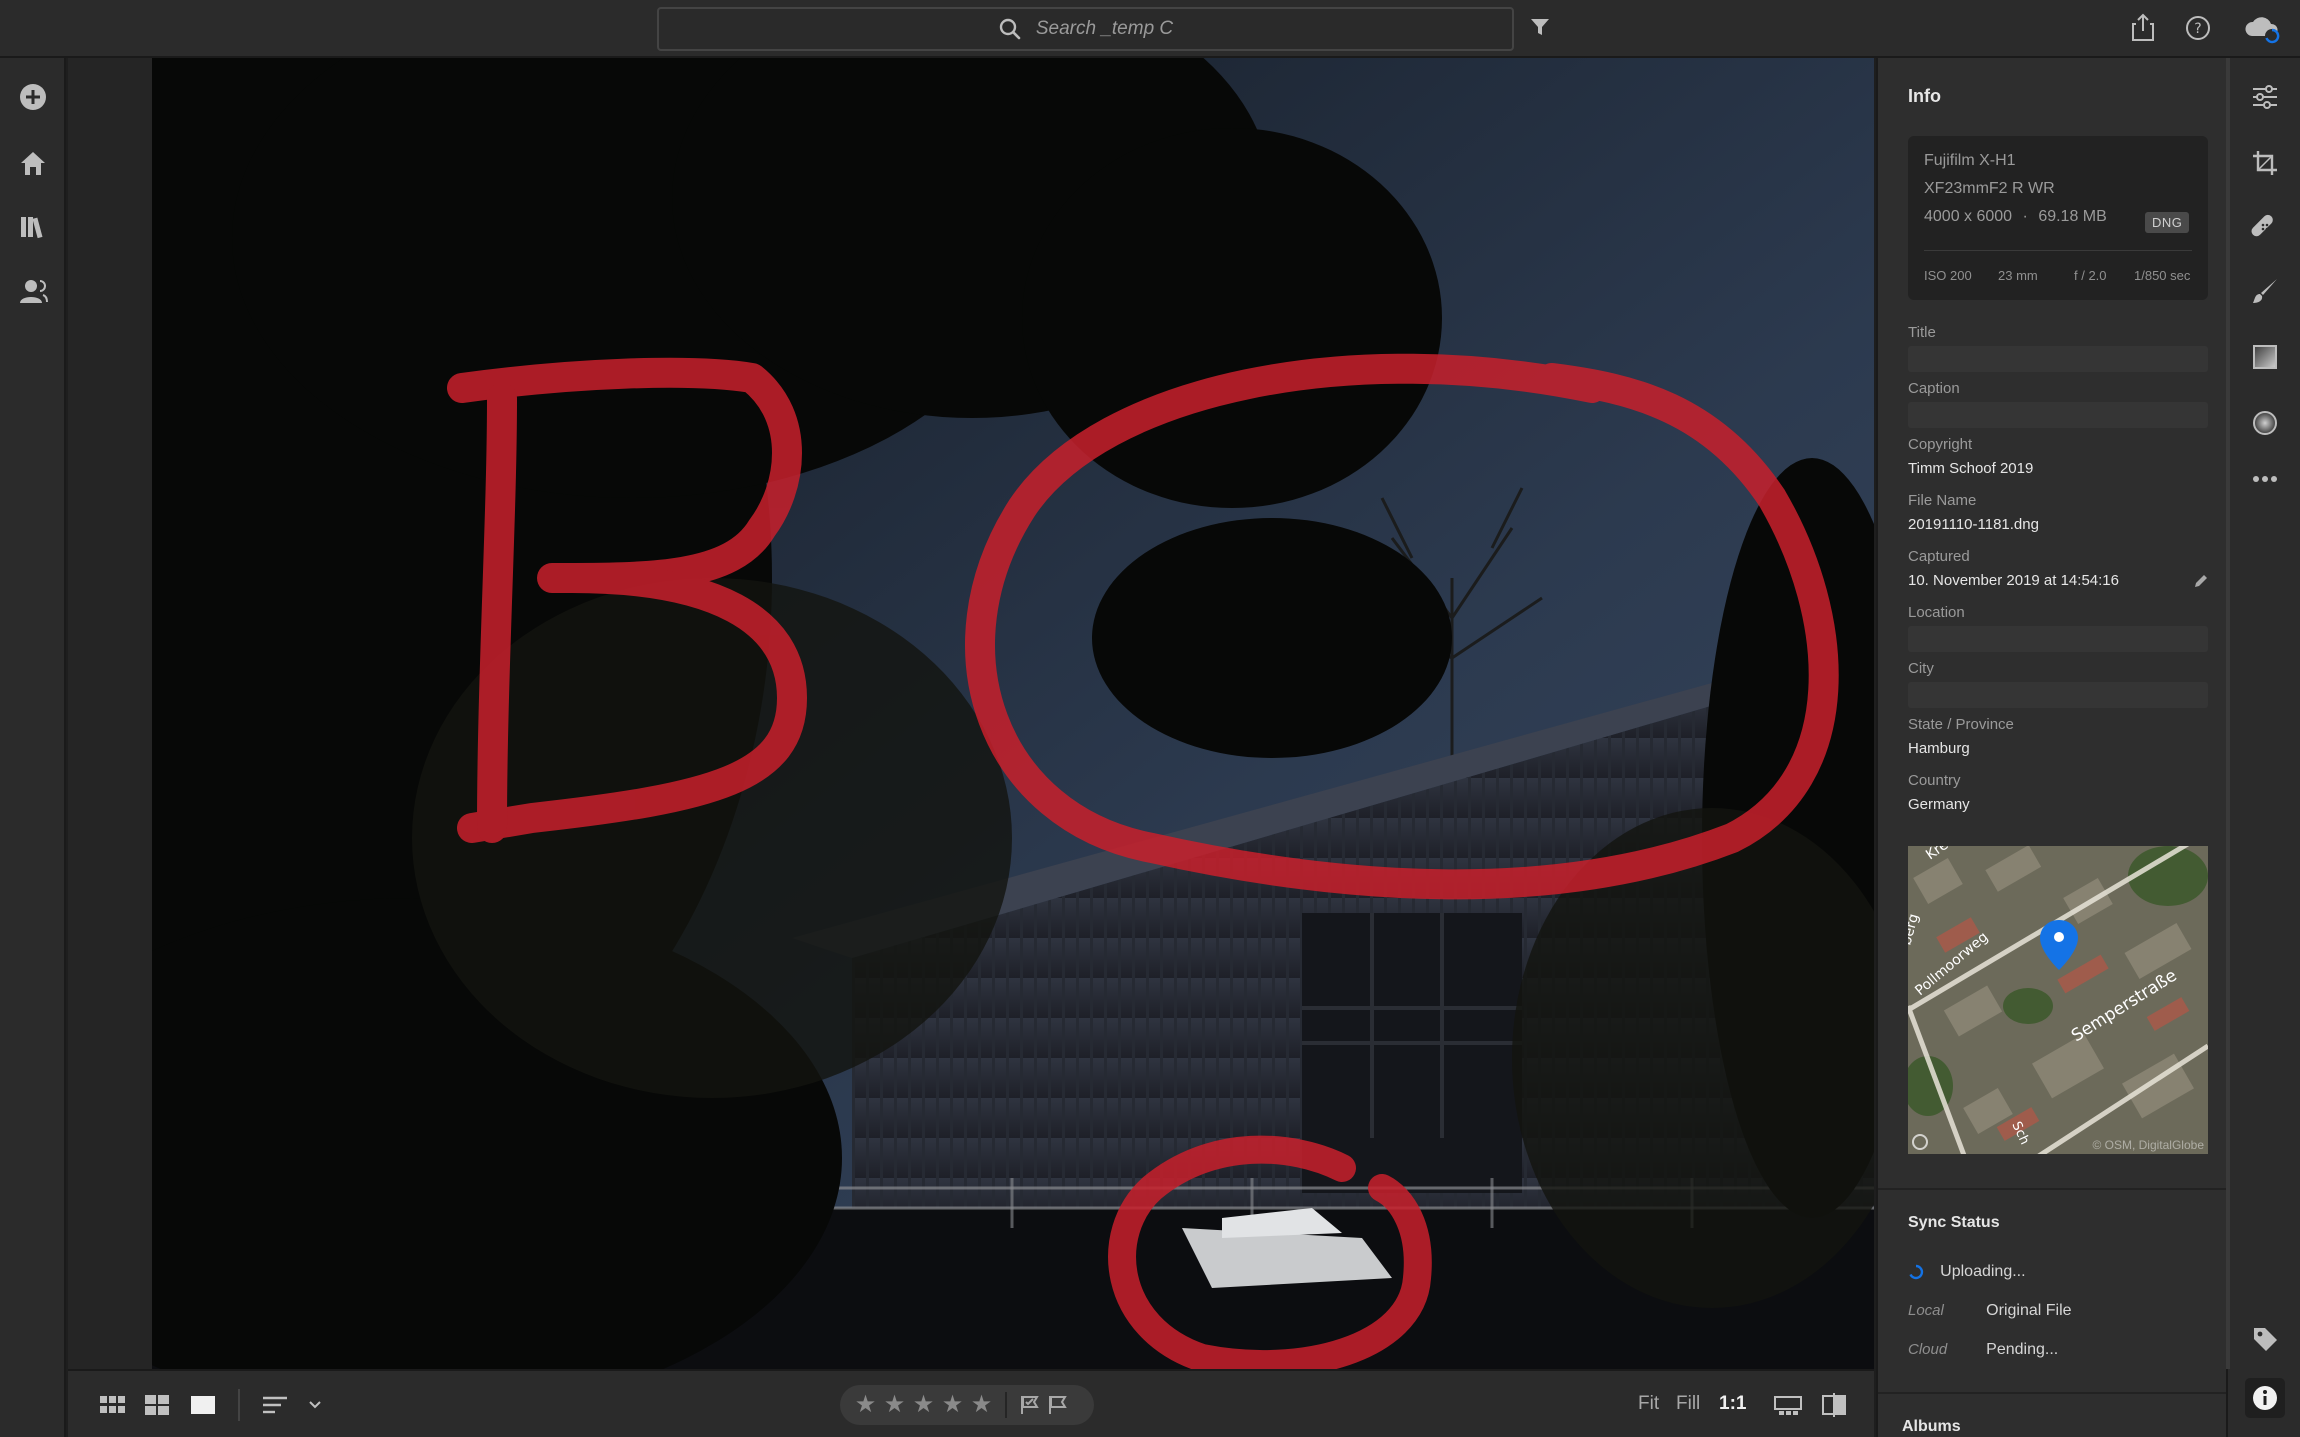  What do you see at coordinates (33, 291) in the screenshot?
I see `people-icon` at bounding box center [33, 291].